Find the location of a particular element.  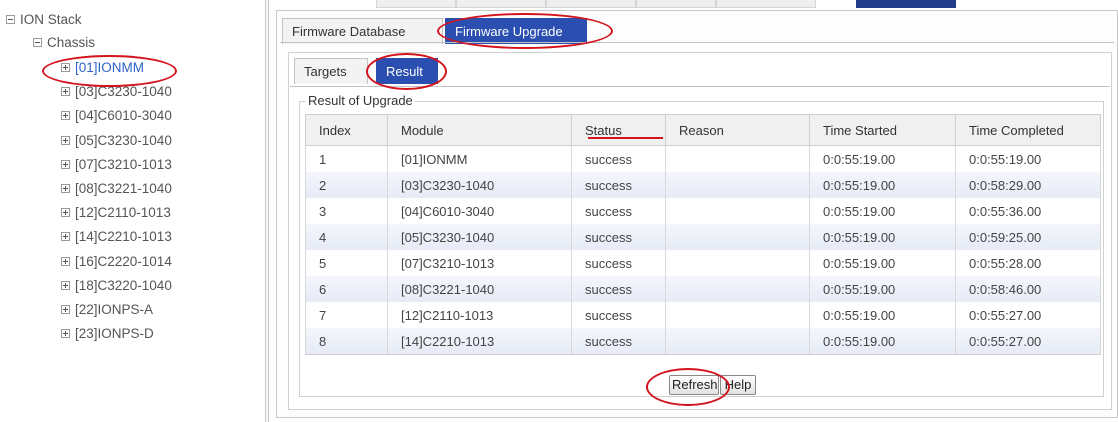

tree-label: [18]C3220-1040 is located at coordinates (123, 285).